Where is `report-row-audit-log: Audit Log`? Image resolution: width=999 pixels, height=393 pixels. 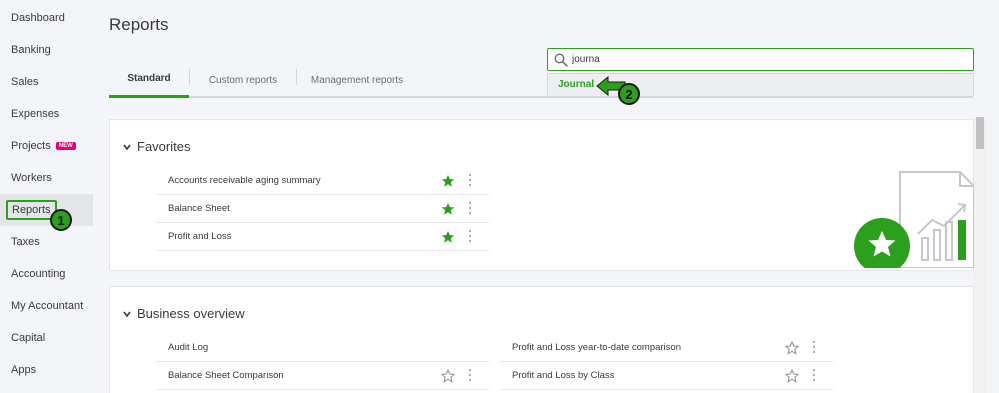 report-row-audit-log: Audit Log is located at coordinates (323, 348).